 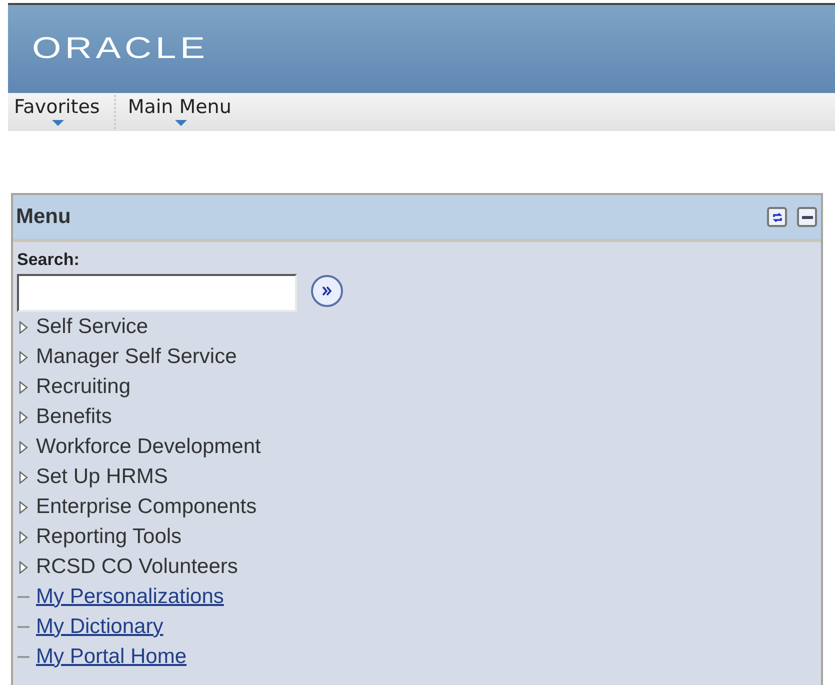 What do you see at coordinates (130, 597) in the screenshot?
I see `menu-link: My Personalizations` at bounding box center [130, 597].